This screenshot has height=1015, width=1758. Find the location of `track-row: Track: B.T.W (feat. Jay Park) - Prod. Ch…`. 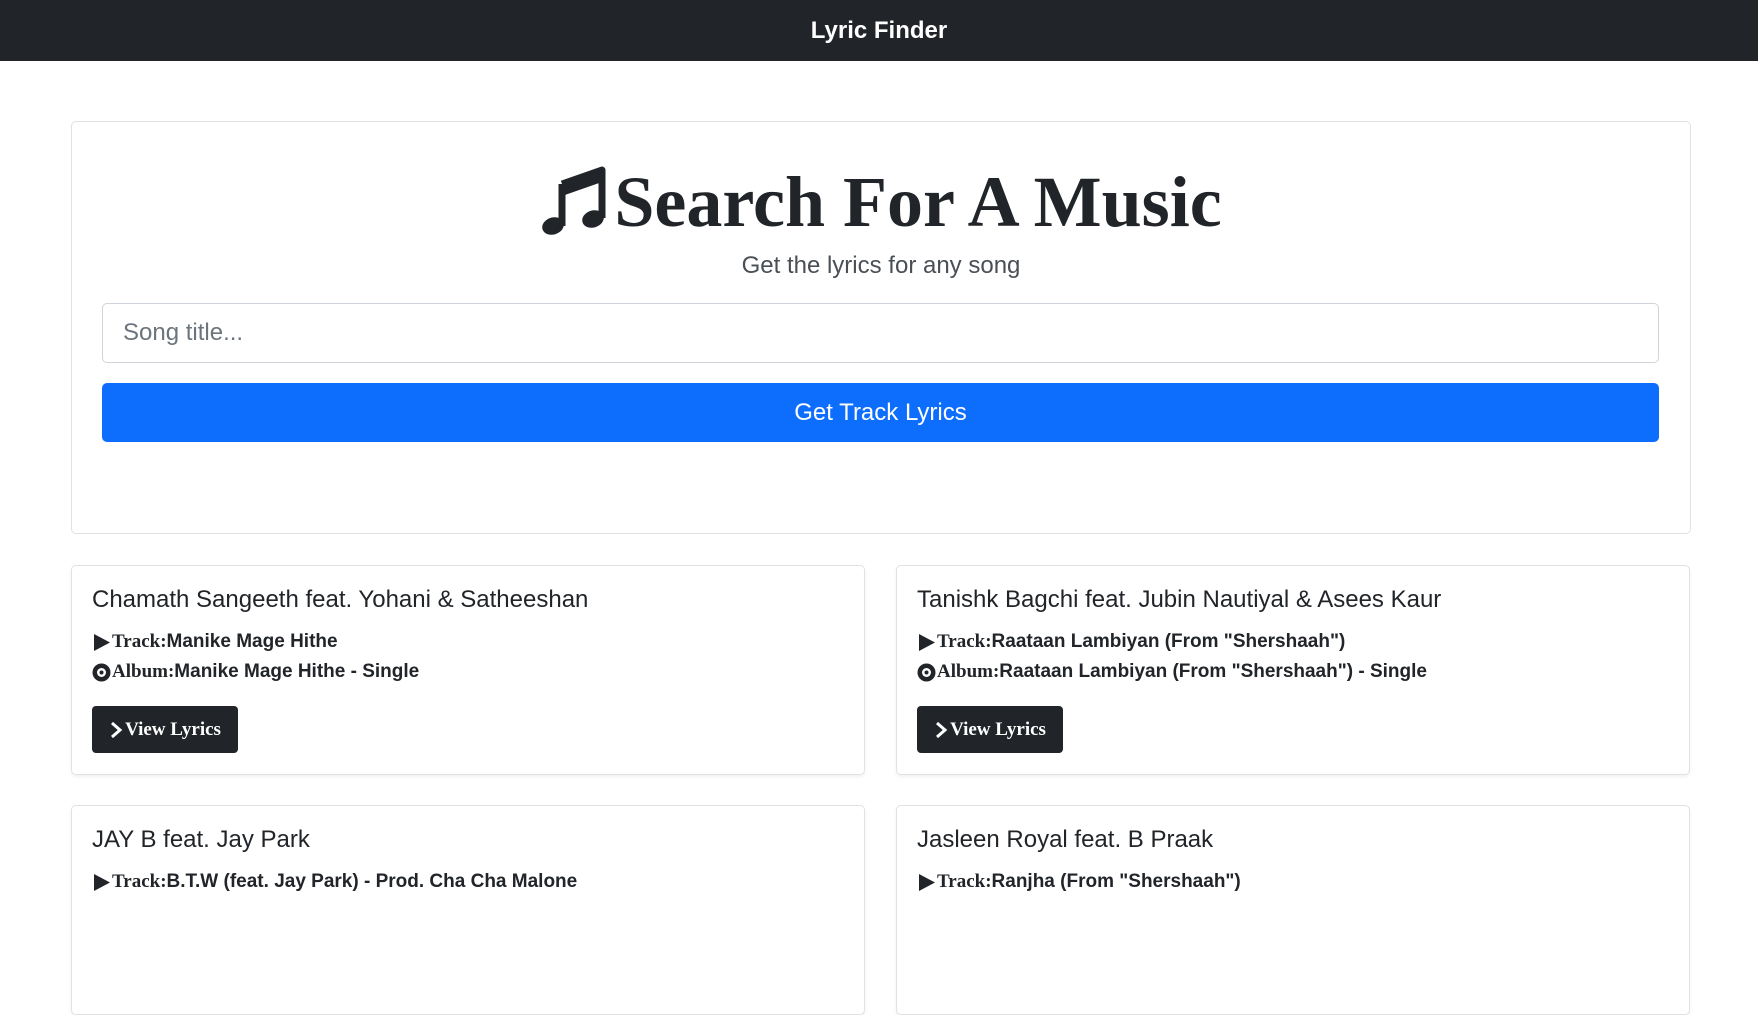

track-row: Track: B.T.W (feat. Jay Park) - Prod. Ch… is located at coordinates (334, 882).